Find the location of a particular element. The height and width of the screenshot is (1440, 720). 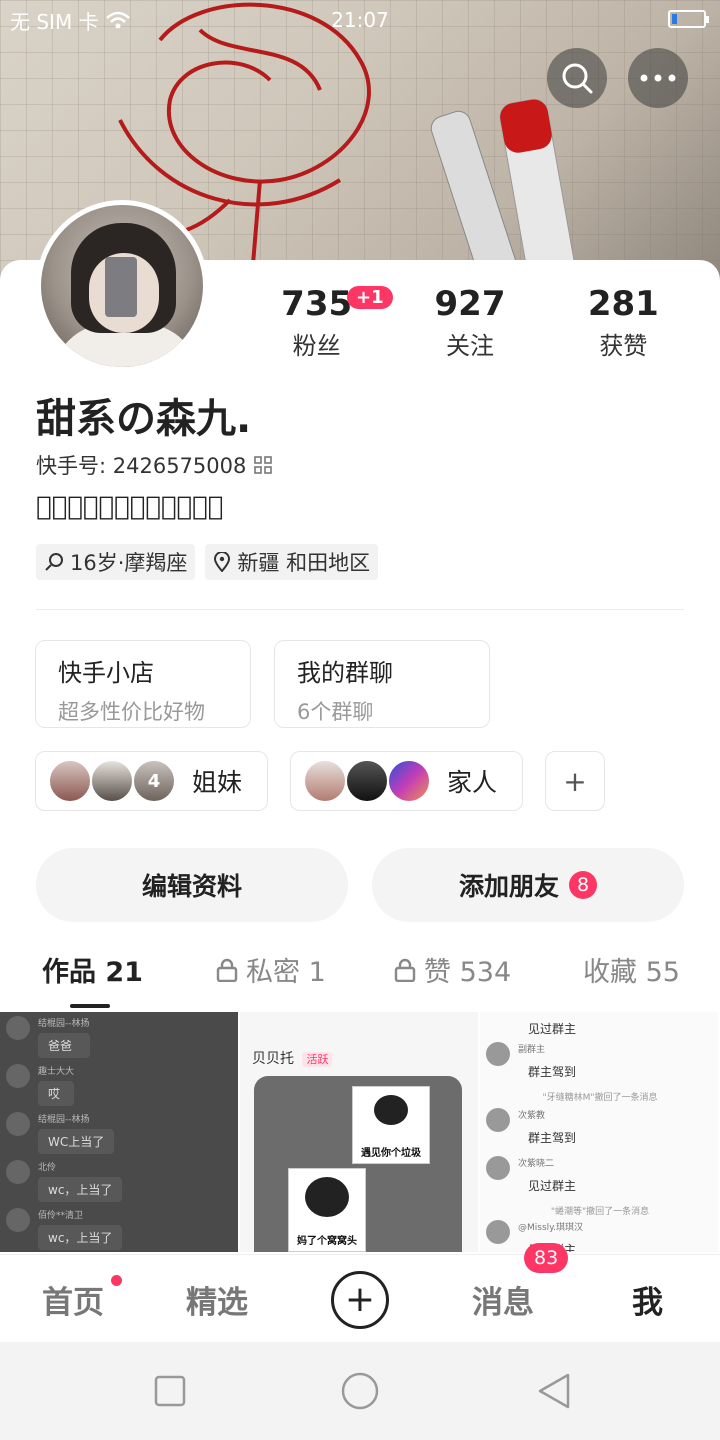

sticker: 妈了个窝窝头 is located at coordinates (327, 1210).